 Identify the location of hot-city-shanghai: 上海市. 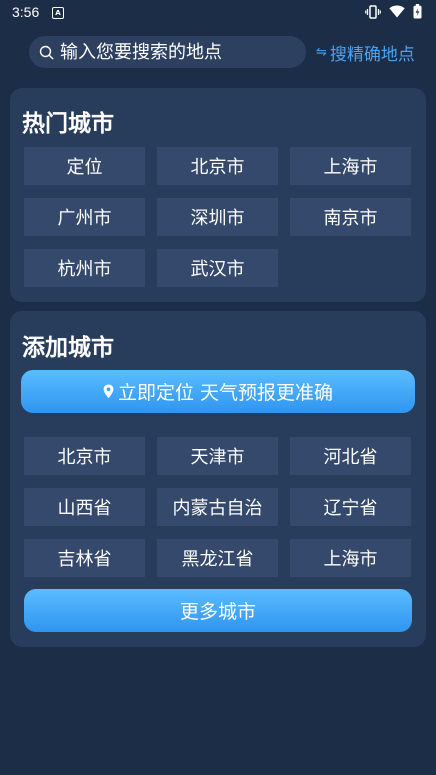
(350, 166).